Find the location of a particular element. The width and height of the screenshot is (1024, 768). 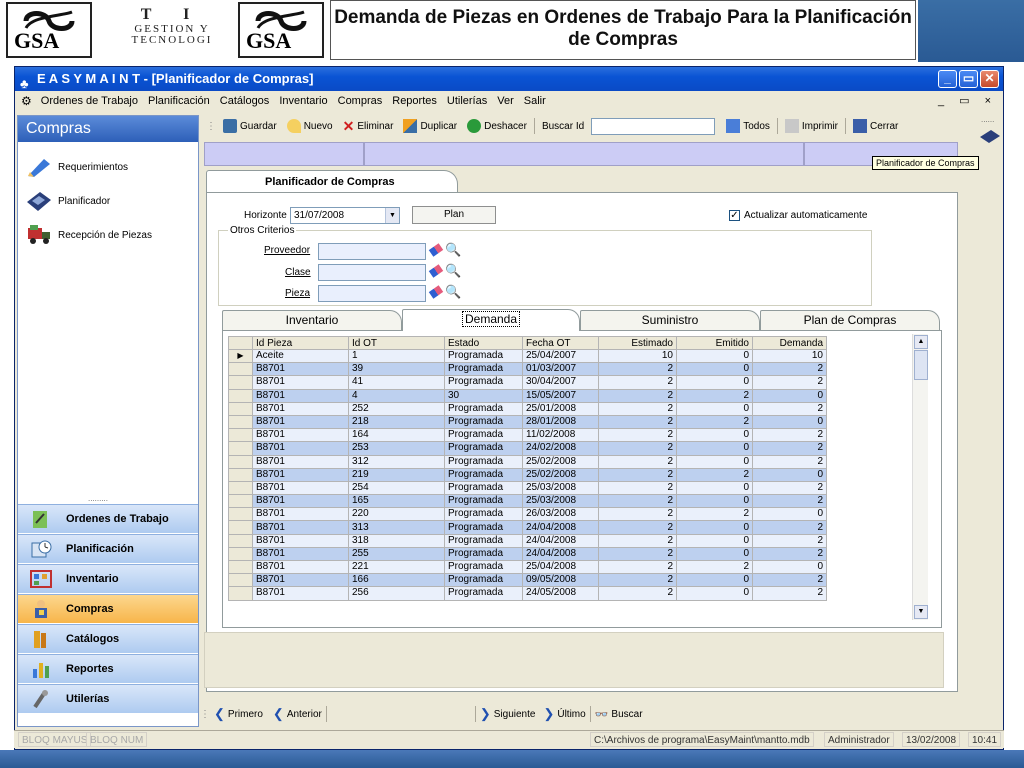

save-button: Guardar is located at coordinates (250, 126).